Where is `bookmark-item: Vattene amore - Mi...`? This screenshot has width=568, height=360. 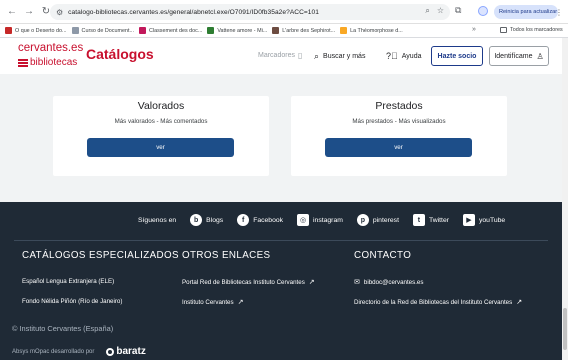 bookmark-item: Vattene amore - Mi... is located at coordinates (237, 30).